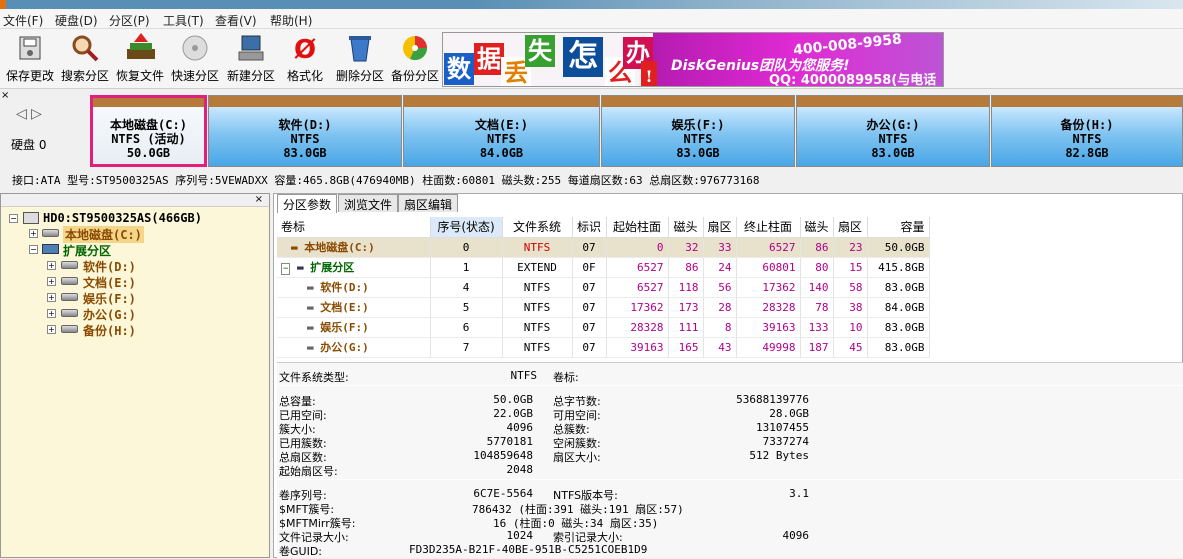 The width and height of the screenshot is (1183, 559). What do you see at coordinates (698, 131) in the screenshot?
I see `partition-f: 娱乐(F:) NTFS 83.0GB` at bounding box center [698, 131].